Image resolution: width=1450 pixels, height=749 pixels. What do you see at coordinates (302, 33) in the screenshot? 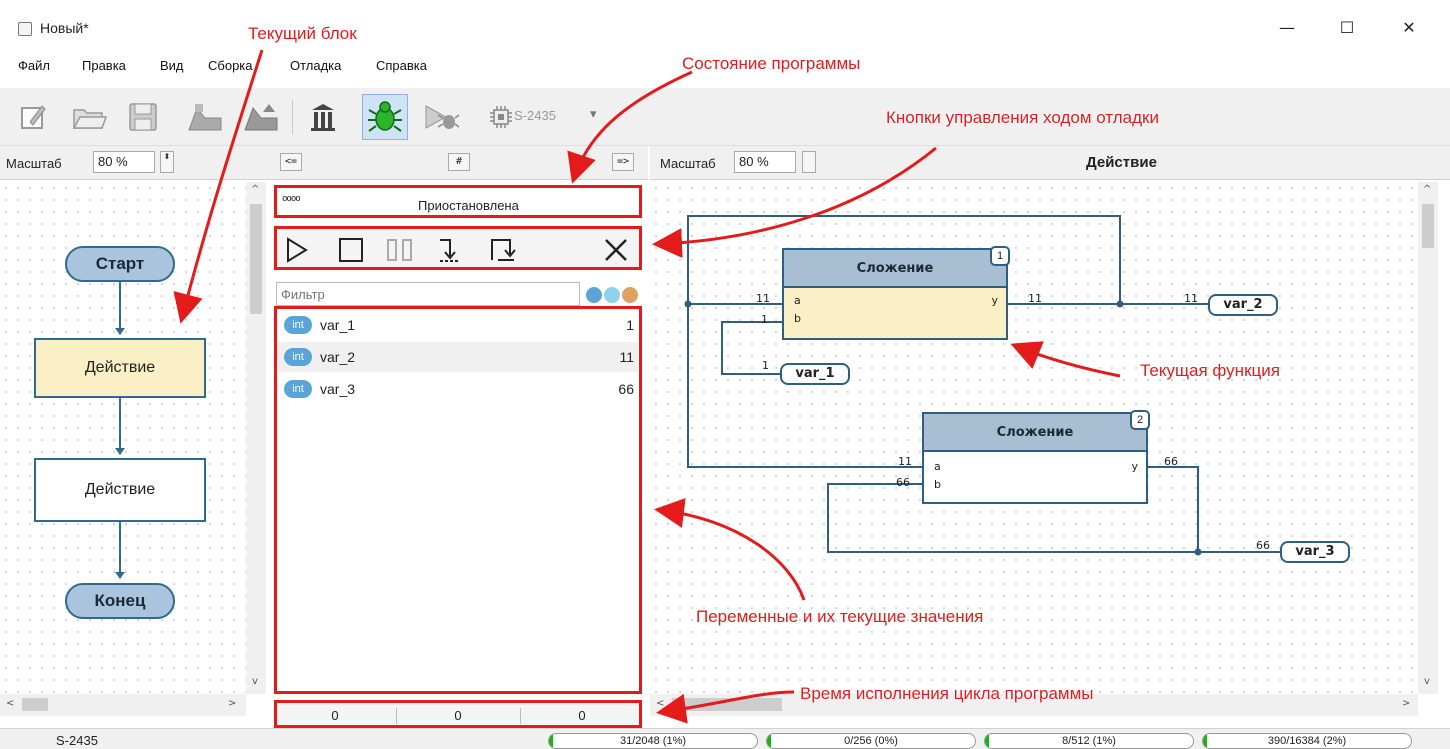
I see `annotation-current-block: Текущий блок` at bounding box center [302, 33].